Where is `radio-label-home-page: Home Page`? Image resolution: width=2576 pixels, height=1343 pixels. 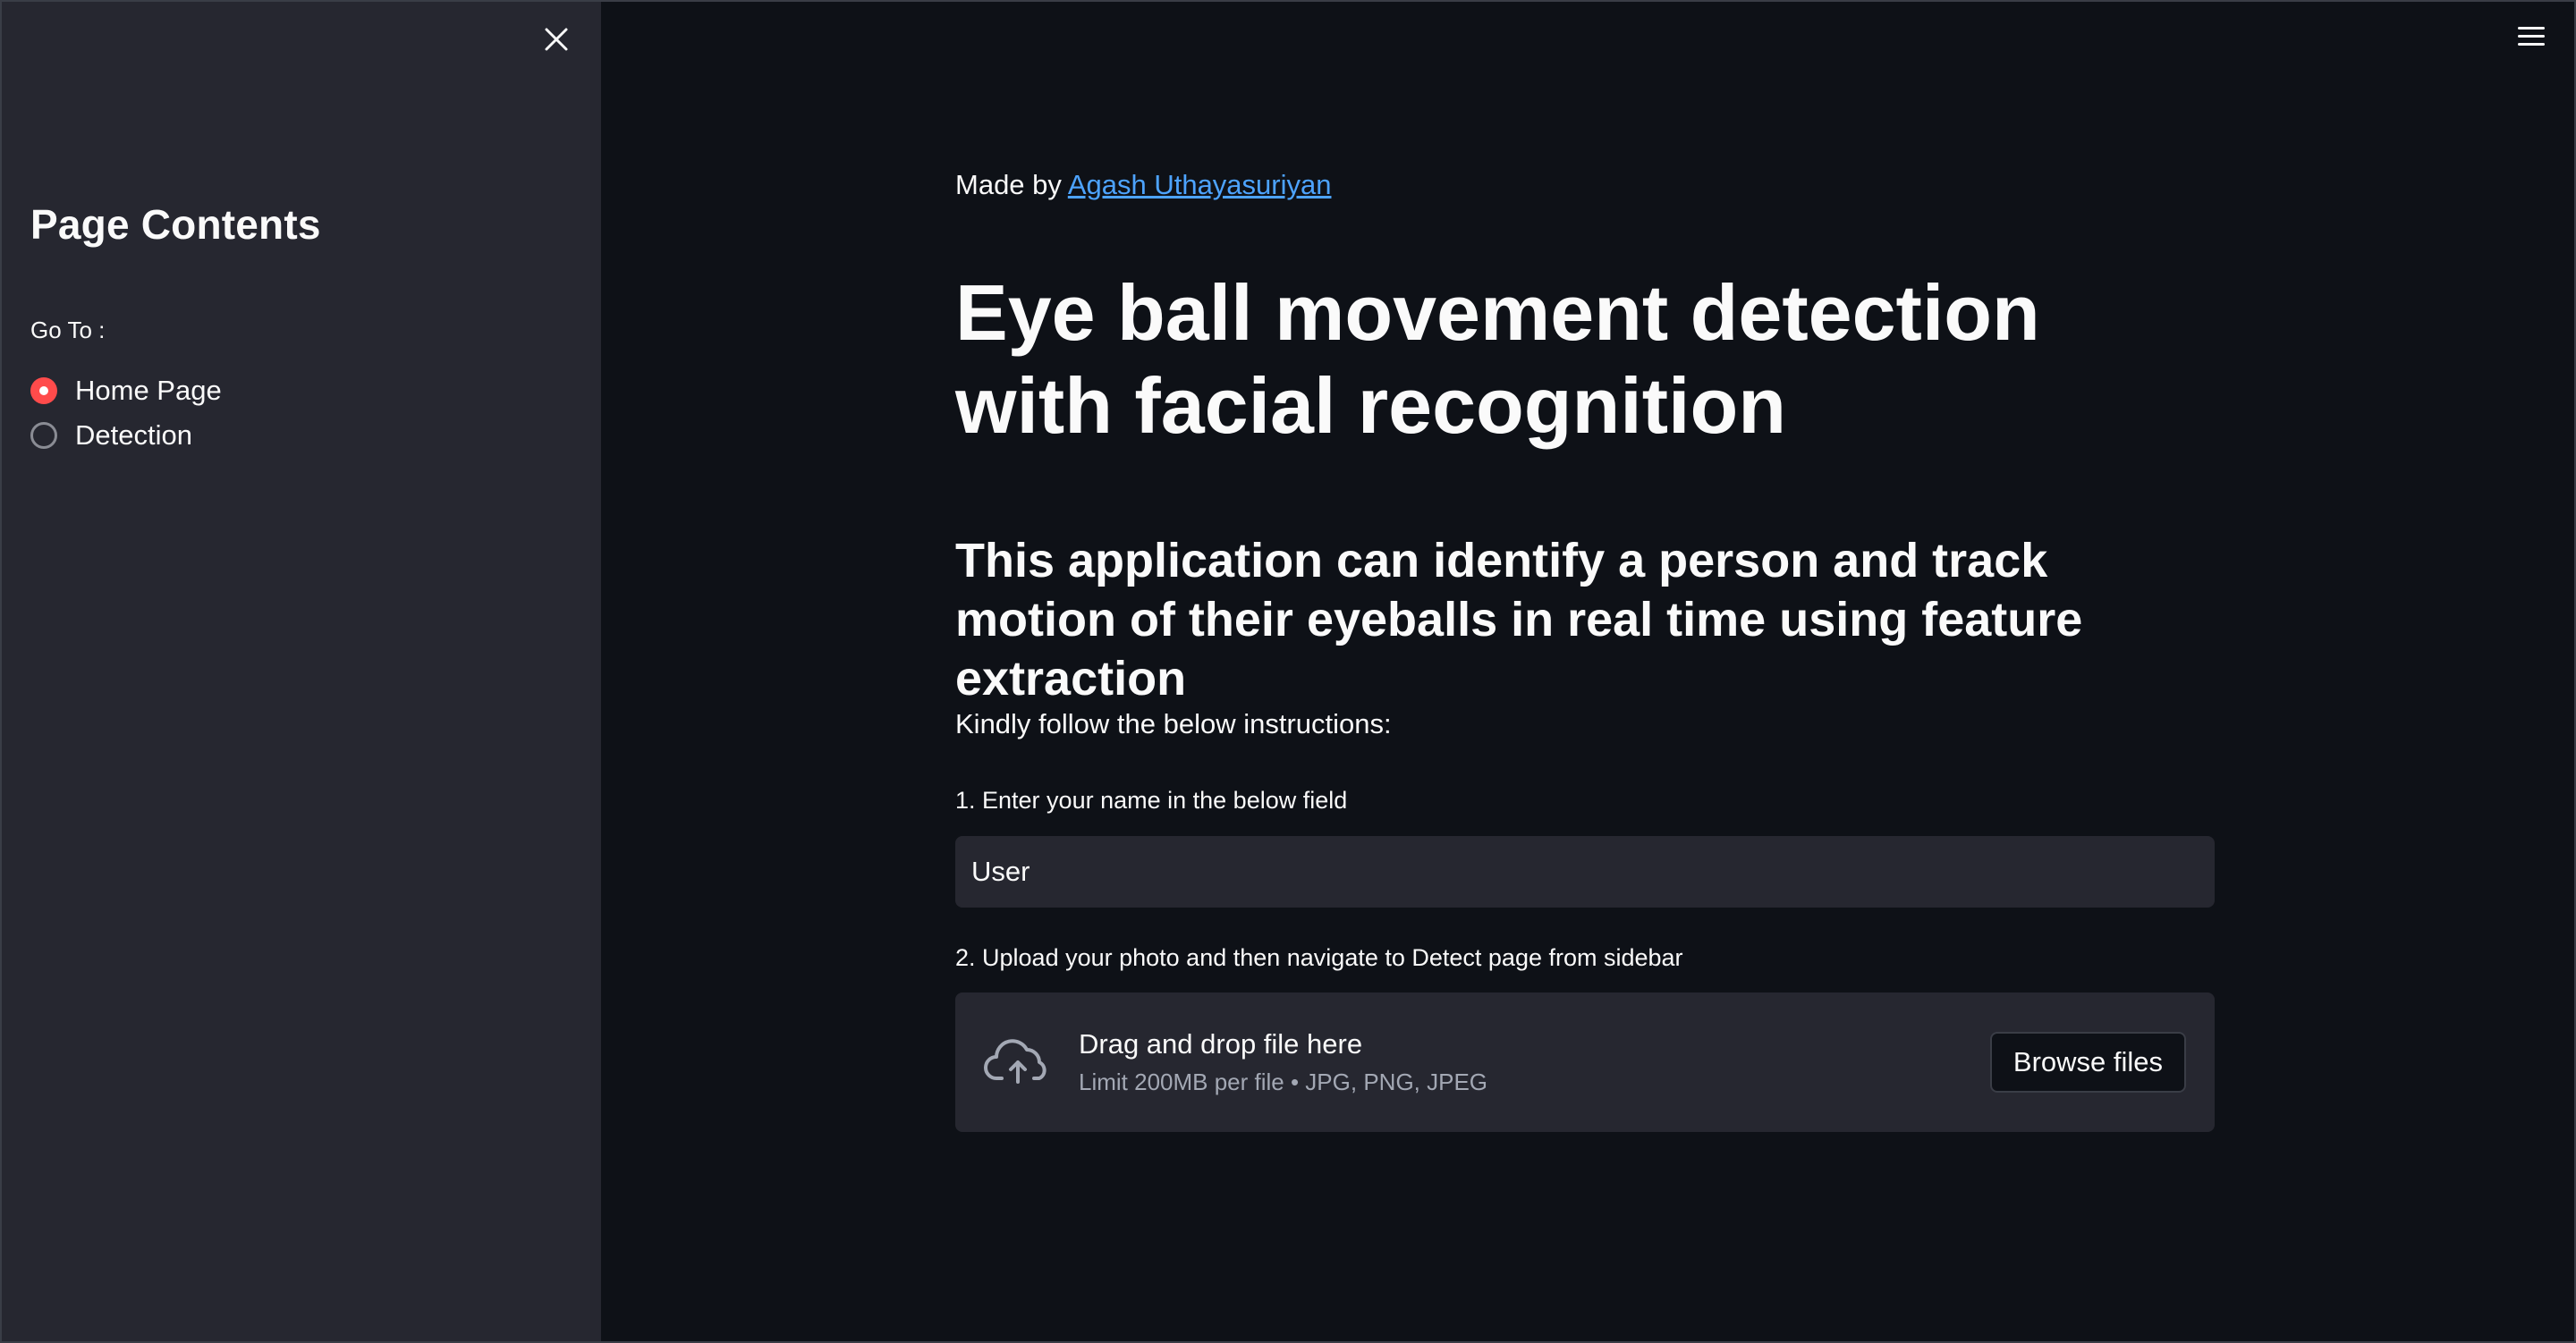
radio-label-home-page: Home Page is located at coordinates (148, 390).